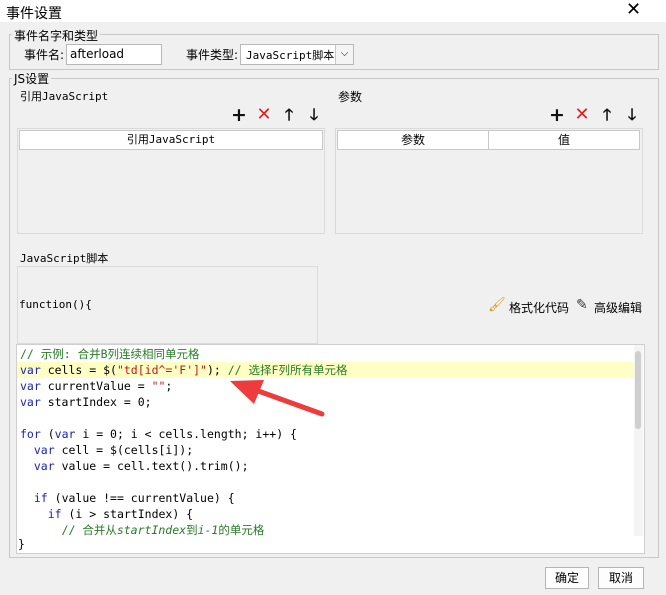 The image size is (666, 595). Describe the element at coordinates (55, 304) in the screenshot. I see `function-header: function(){` at that location.